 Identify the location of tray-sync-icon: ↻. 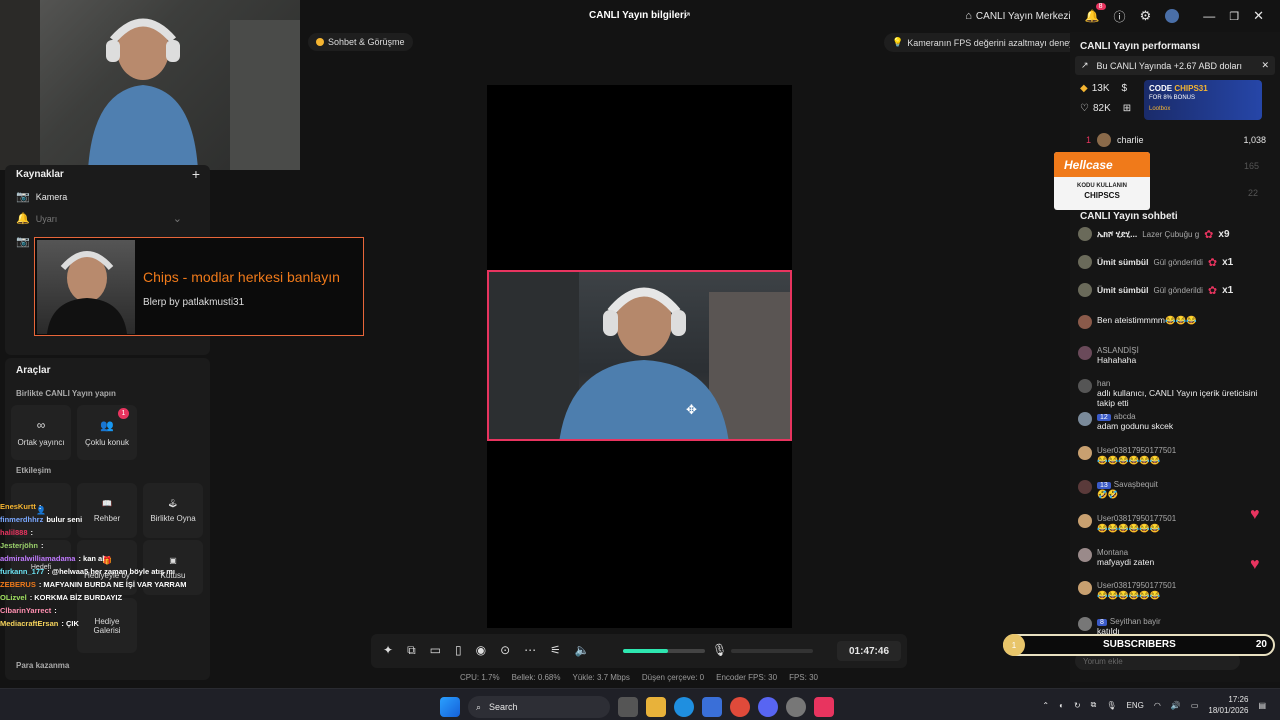
(1077, 705).